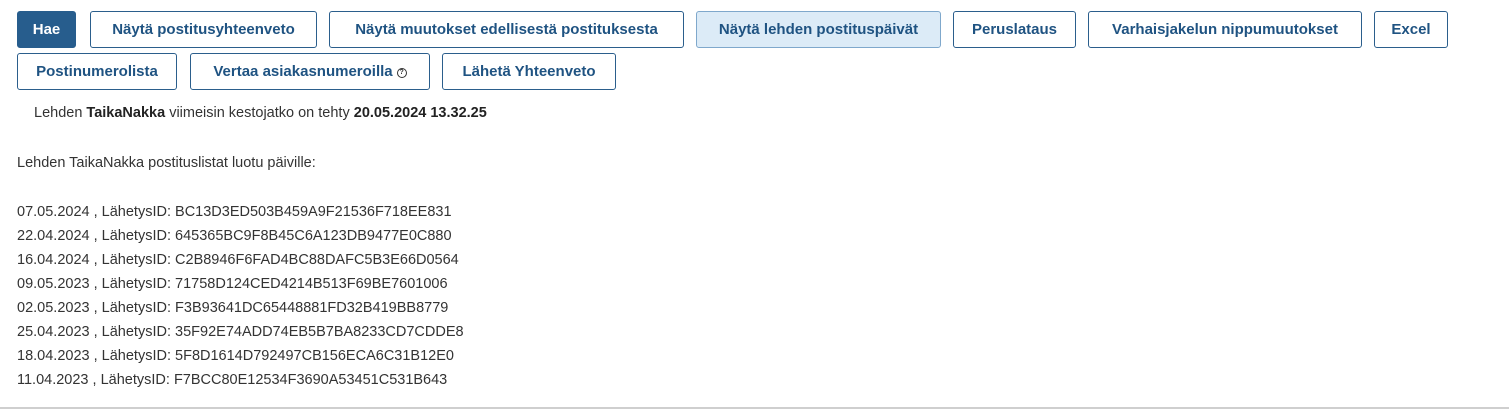 Image resolution: width=1509 pixels, height=410 pixels. I want to click on early-delivery-bundle-changes-button: Varhaisjakelun nippumuutokset, so click(1225, 29).